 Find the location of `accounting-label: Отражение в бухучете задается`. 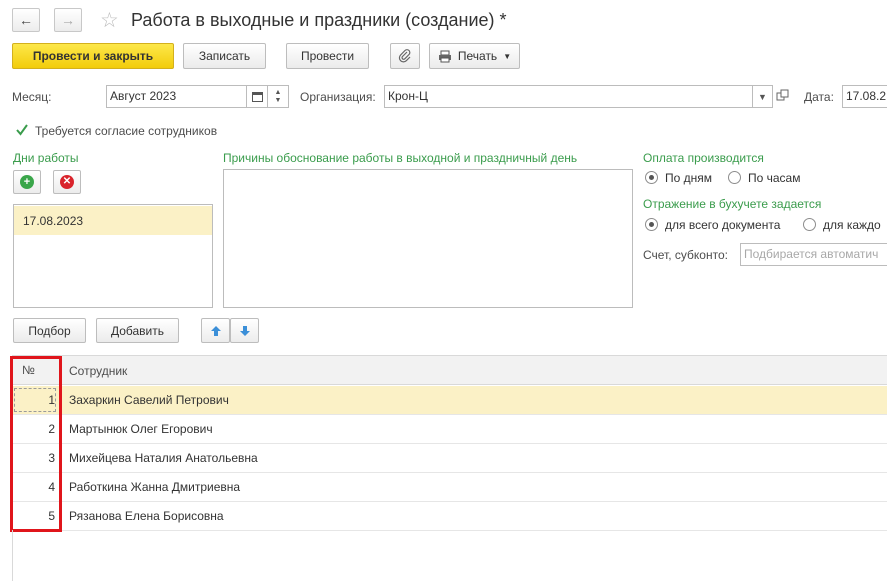

accounting-label: Отражение в бухучете задается is located at coordinates (732, 204).